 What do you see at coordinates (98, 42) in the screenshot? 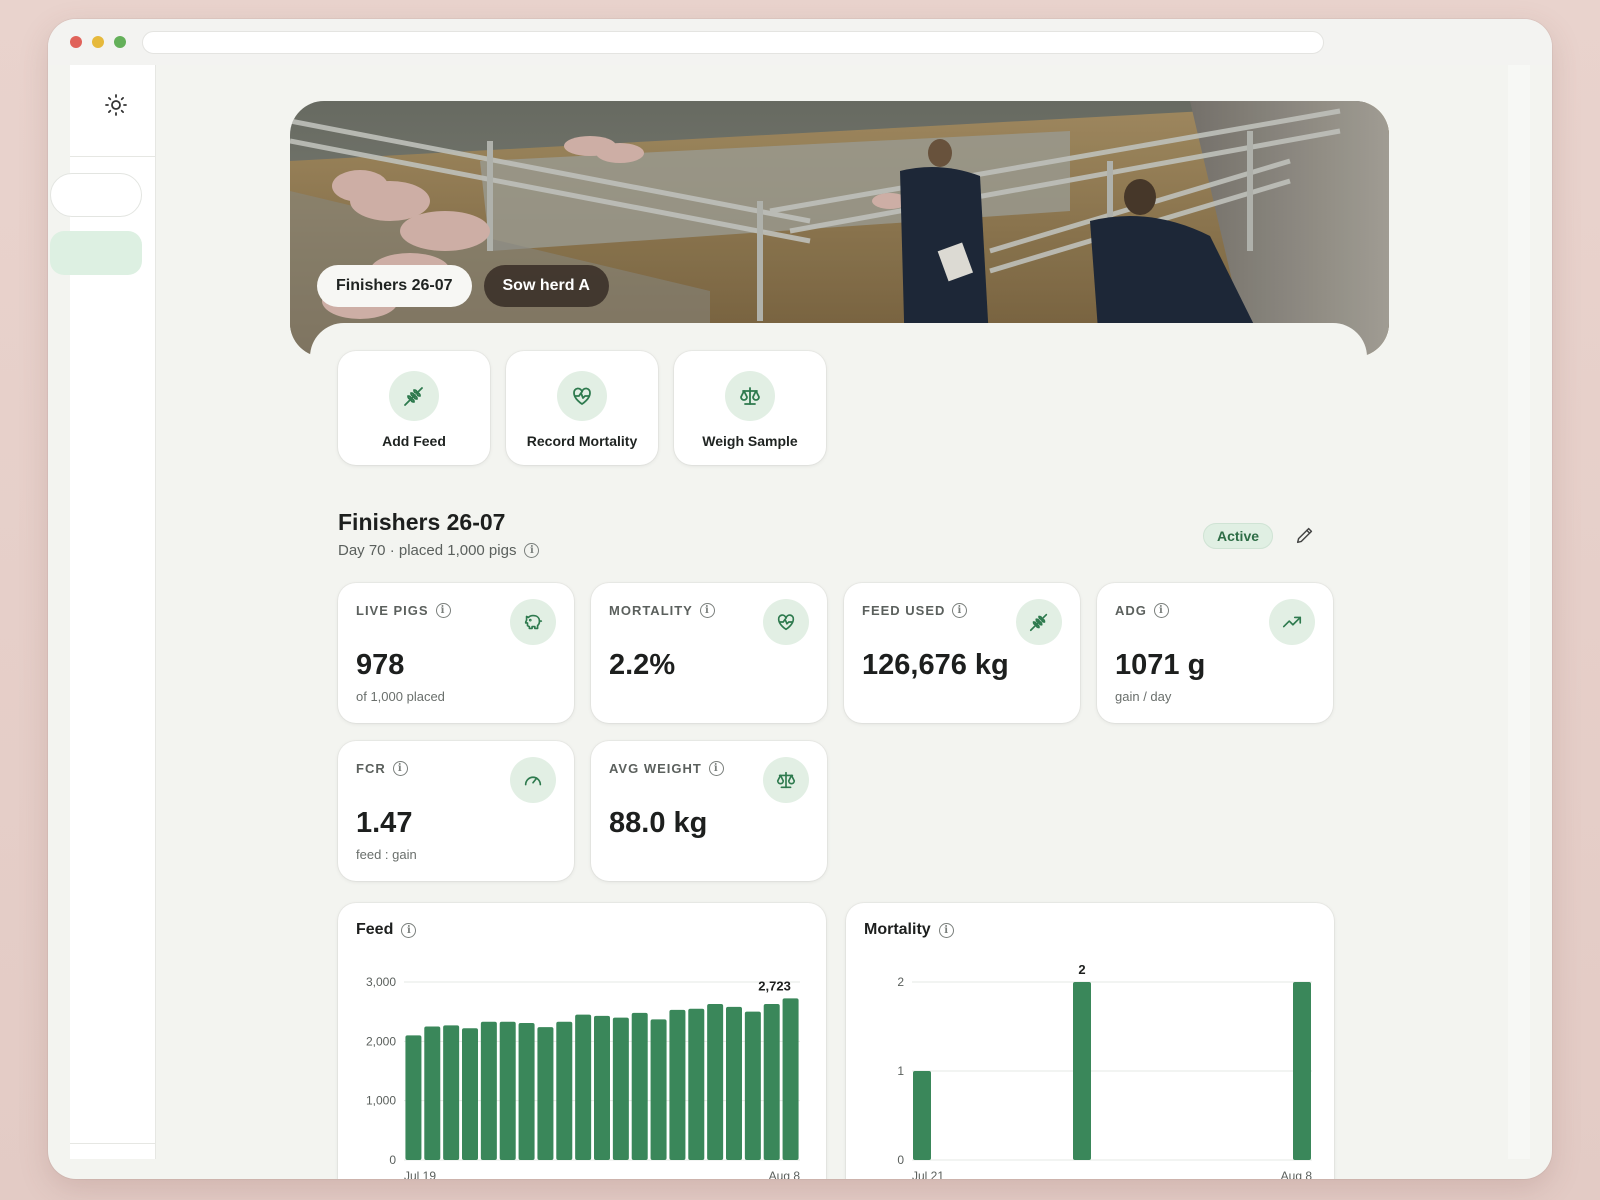
I see `minimize-window-button` at bounding box center [98, 42].